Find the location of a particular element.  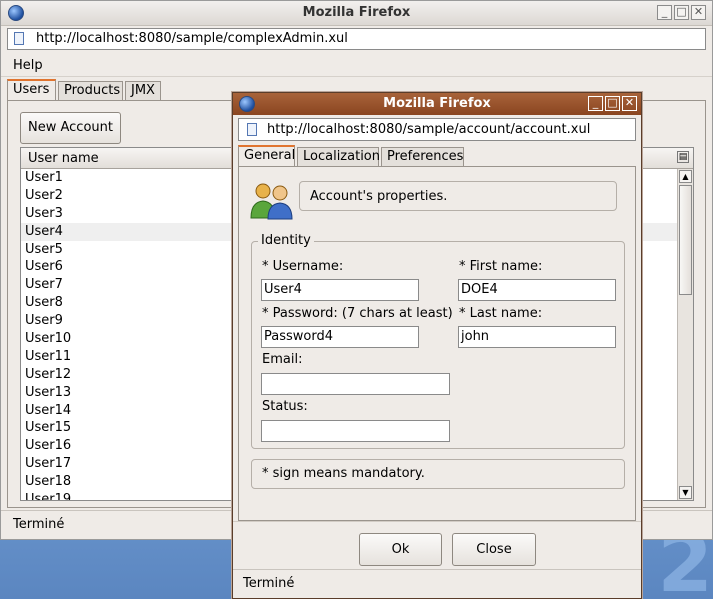

mandatory-note-text: * sign means mandatory. is located at coordinates (343, 473).